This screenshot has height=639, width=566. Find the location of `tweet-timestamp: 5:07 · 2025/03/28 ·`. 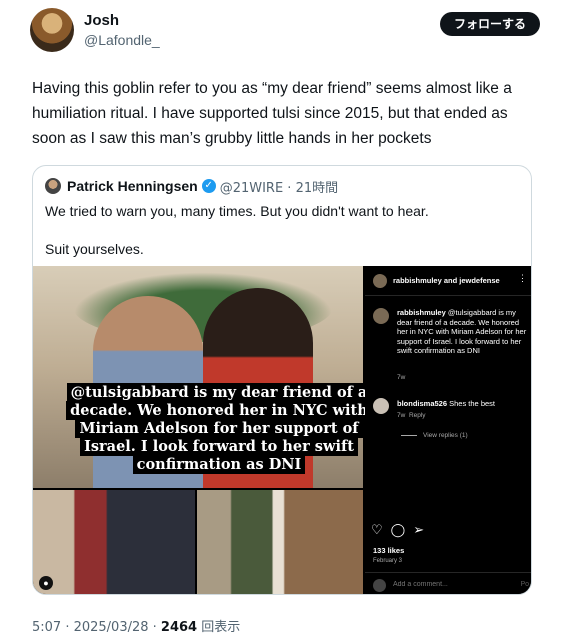

tweet-timestamp: 5:07 · 2025/03/28 · is located at coordinates (96, 627).